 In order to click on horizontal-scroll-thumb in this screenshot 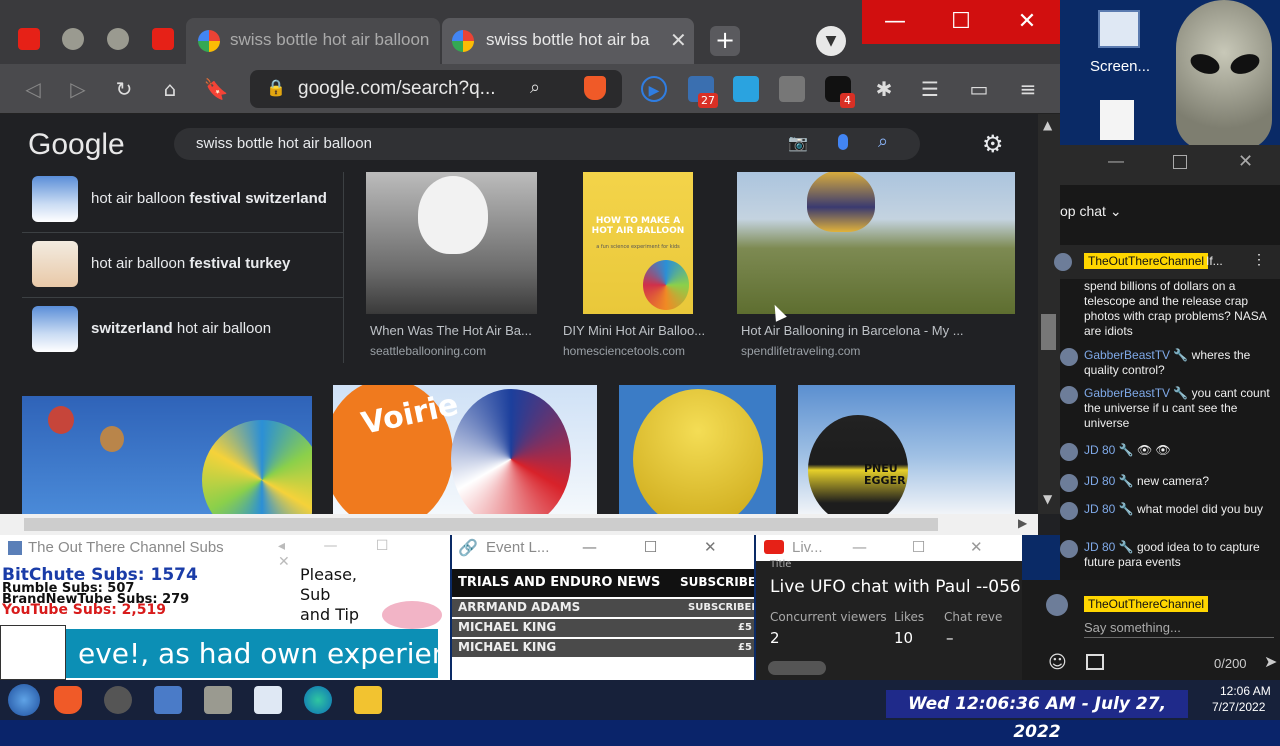, I will do `click(481, 524)`.